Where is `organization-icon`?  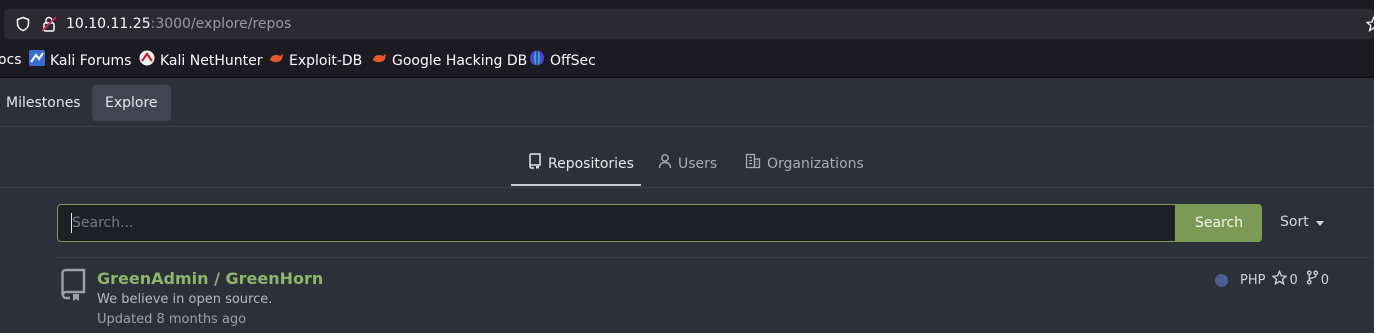 organization-icon is located at coordinates (756, 164).